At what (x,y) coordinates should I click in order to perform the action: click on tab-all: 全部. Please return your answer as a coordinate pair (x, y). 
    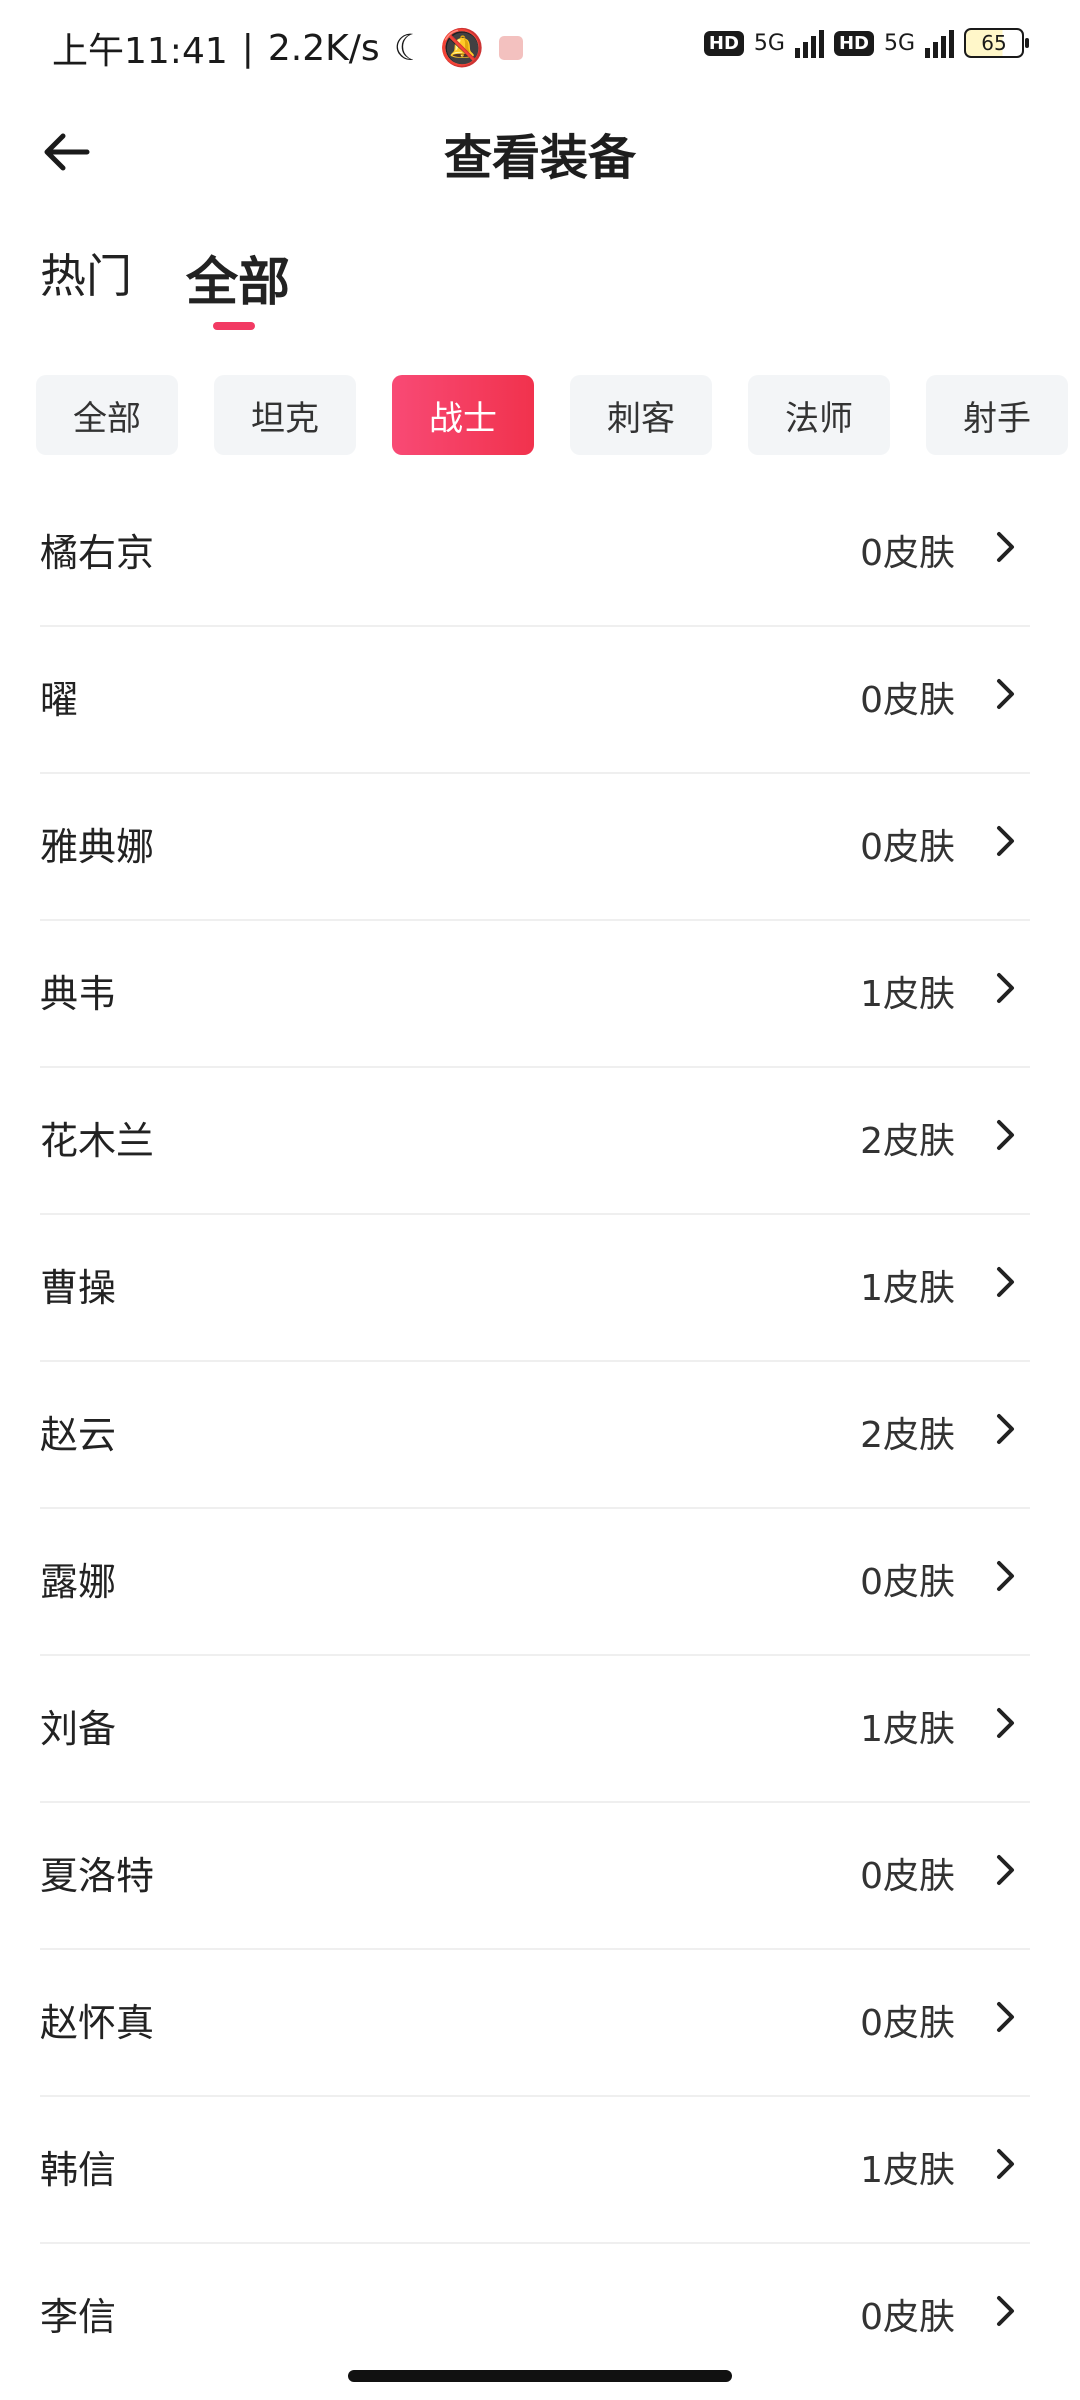
    Looking at the image, I should click on (238, 277).